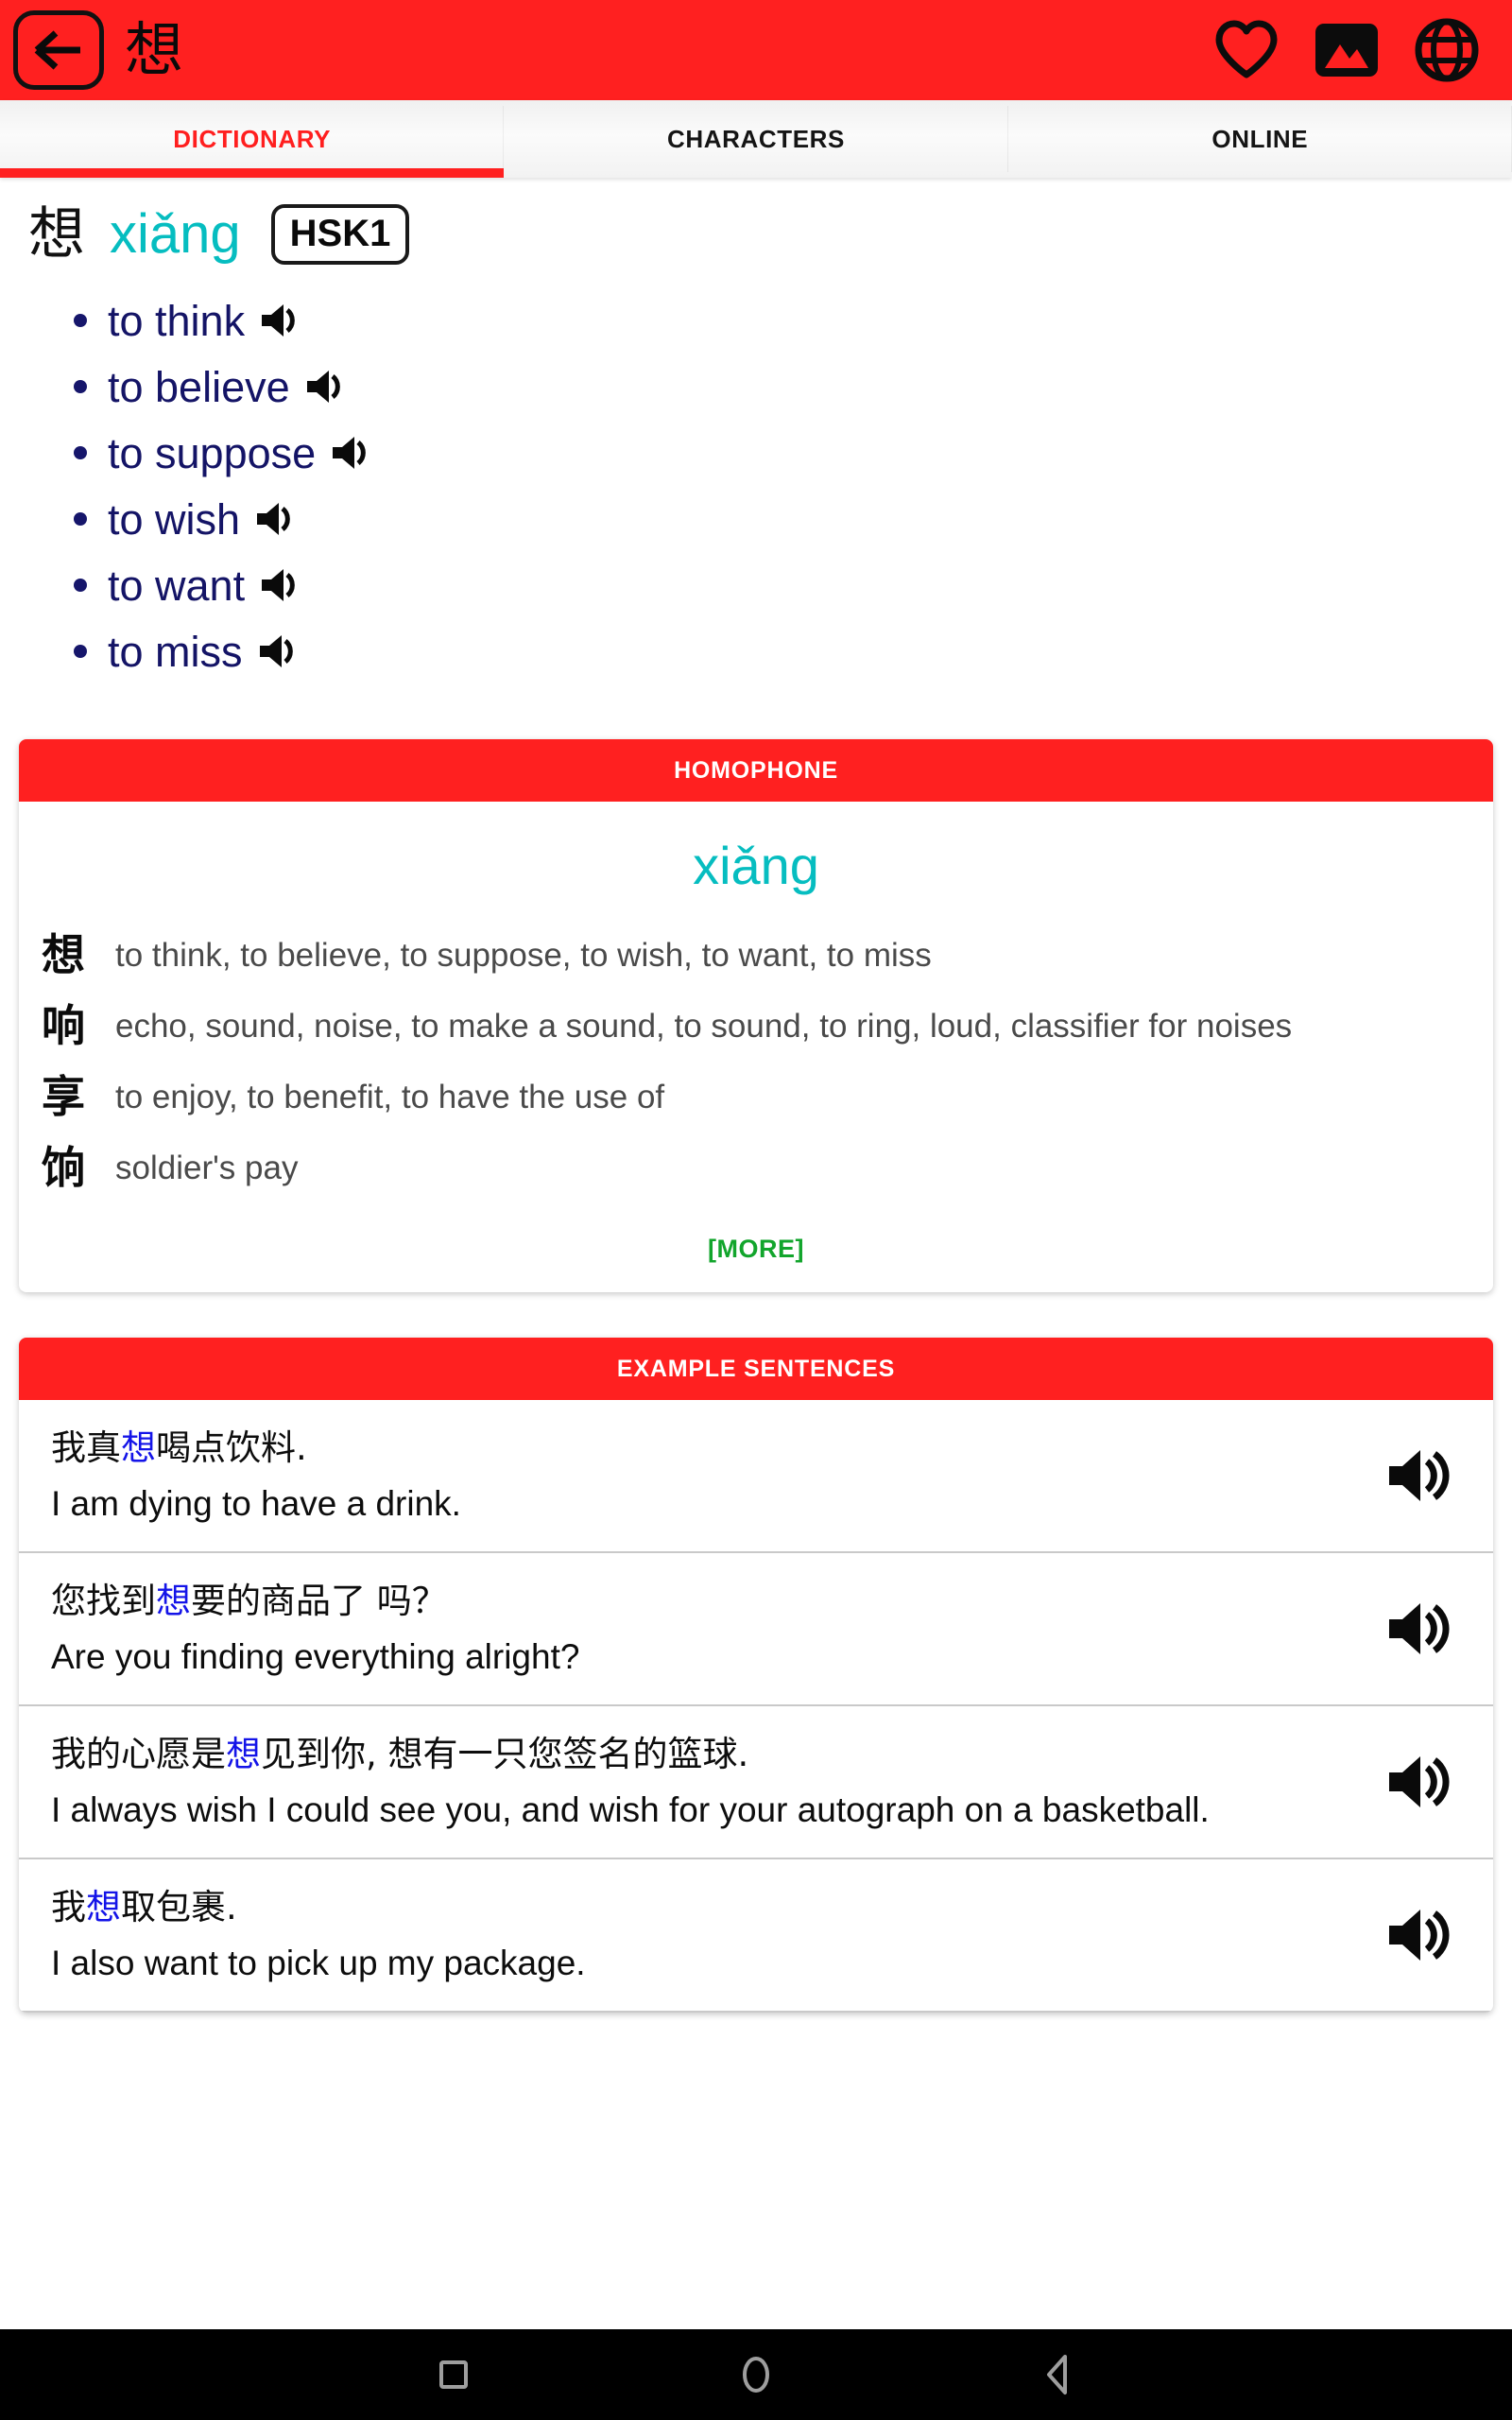 The width and height of the screenshot is (1512, 2420). What do you see at coordinates (63, 1096) in the screenshot?
I see `homophone-character: 享` at bounding box center [63, 1096].